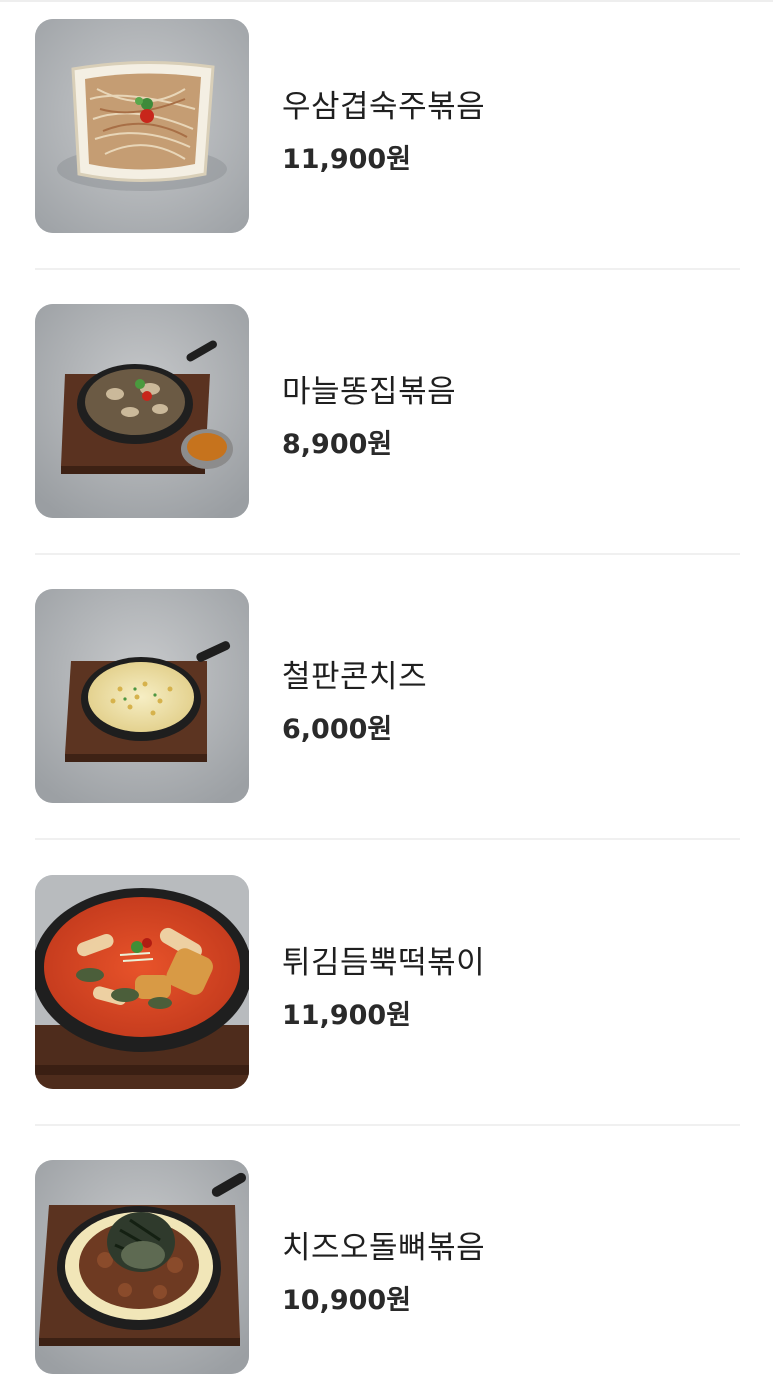 Image resolution: width=773 pixels, height=1387 pixels. What do you see at coordinates (337, 444) in the screenshot?
I see `menu-item-price: 8,900원` at bounding box center [337, 444].